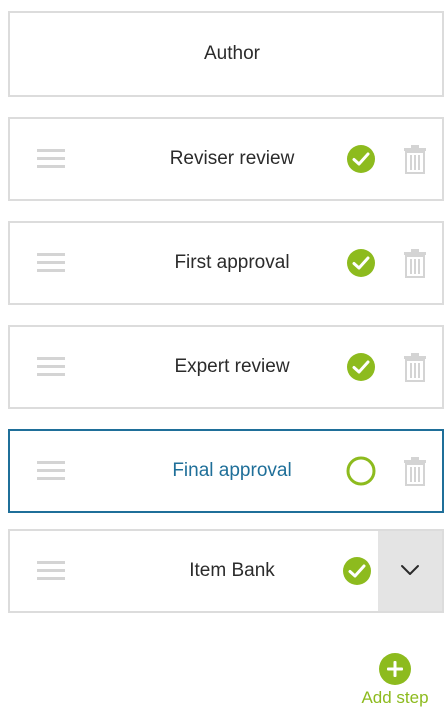 The image size is (448, 709). I want to click on workflow-step-expert-review: Expert review, so click(226, 367).